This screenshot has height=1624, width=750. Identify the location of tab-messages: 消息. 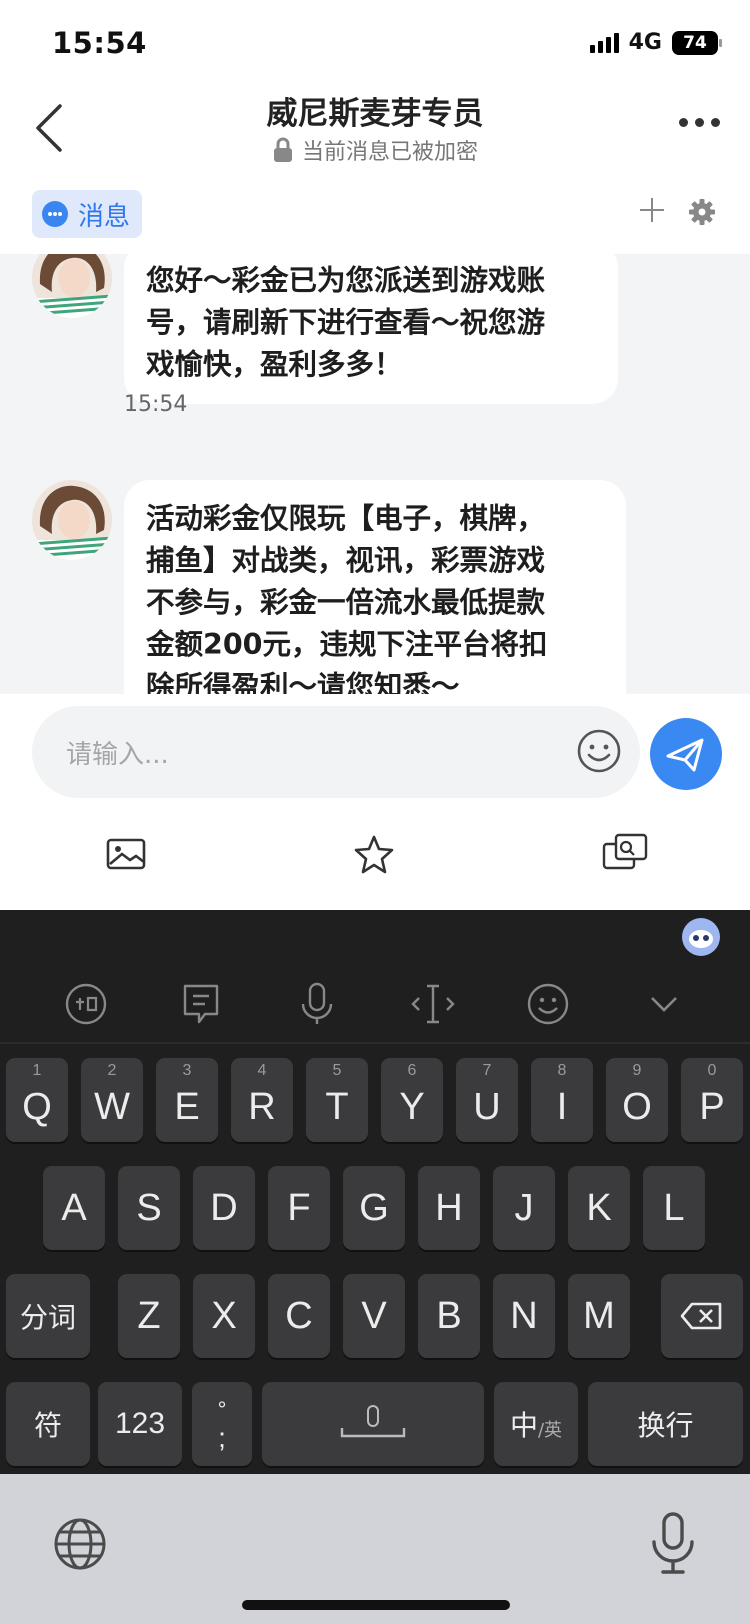
(87, 214).